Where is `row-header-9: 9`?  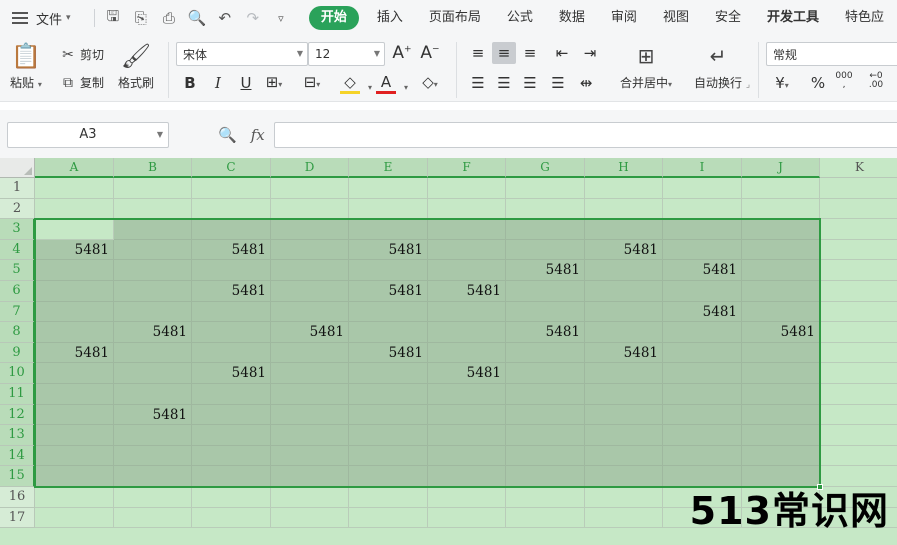 row-header-9: 9 is located at coordinates (17, 353).